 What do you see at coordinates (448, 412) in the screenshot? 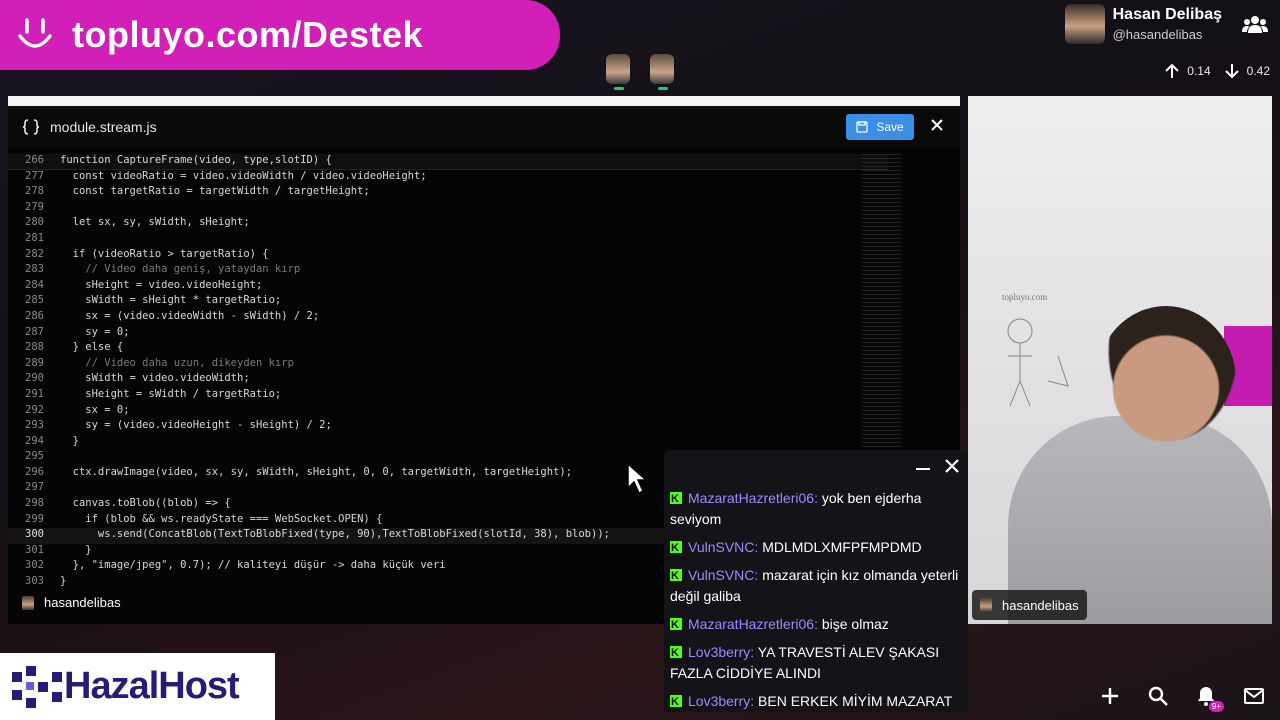
I see `code-line: 292 sx = 0;` at bounding box center [448, 412].